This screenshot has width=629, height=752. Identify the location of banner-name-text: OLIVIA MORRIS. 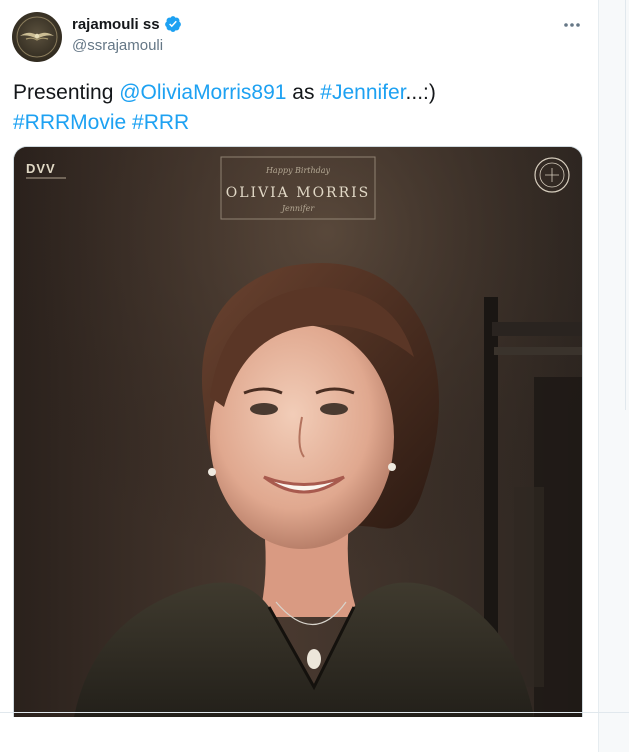
(298, 193).